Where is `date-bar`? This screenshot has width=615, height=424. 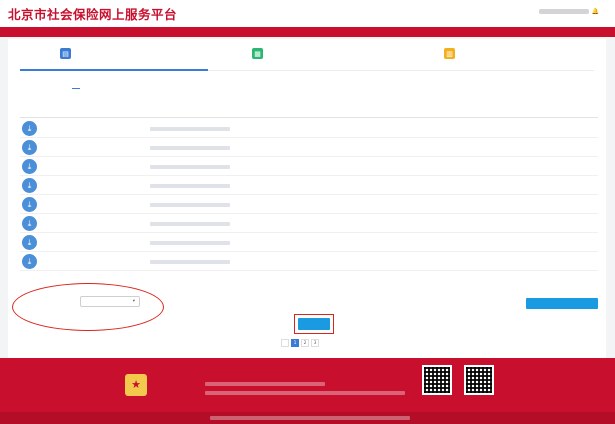
date-bar is located at coordinates (307, 32).